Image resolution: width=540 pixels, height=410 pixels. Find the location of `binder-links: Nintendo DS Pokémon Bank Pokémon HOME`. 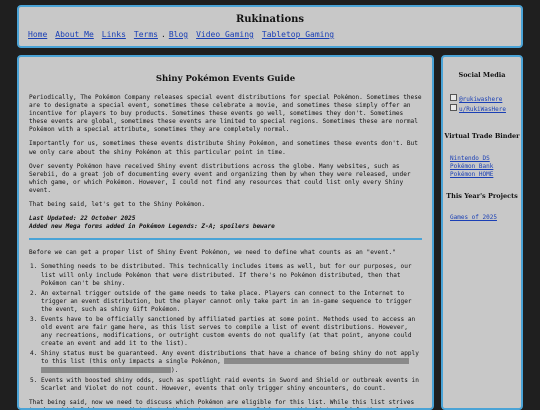

binder-links: Nintendo DS Pokémon Bank Pokémon HOME is located at coordinates (485, 167).